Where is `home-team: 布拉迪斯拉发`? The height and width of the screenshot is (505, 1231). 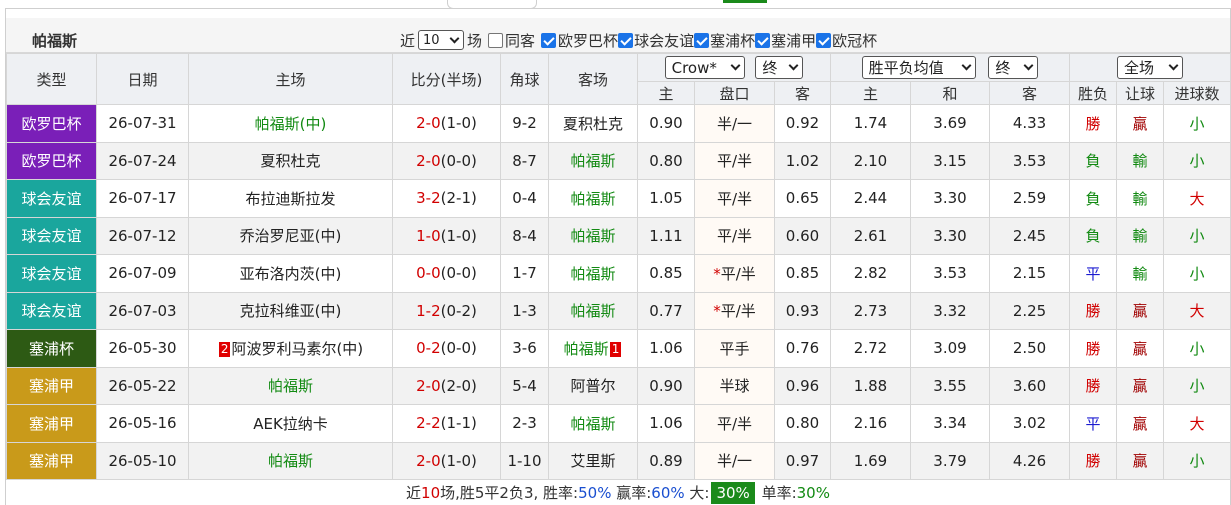
home-team: 布拉迪斯拉发 is located at coordinates (290, 199).